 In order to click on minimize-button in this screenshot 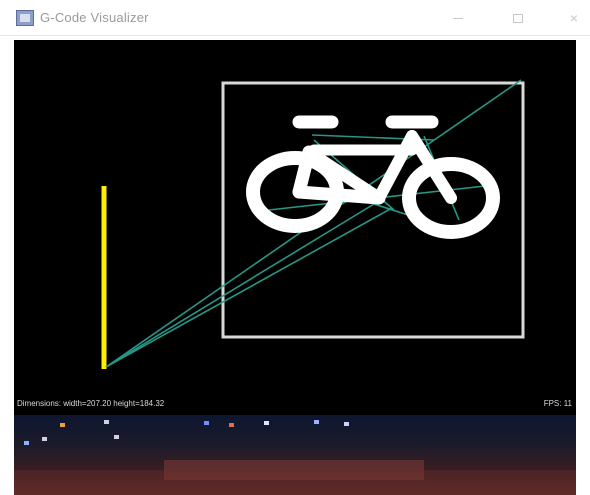, I will do `click(458, 18)`.